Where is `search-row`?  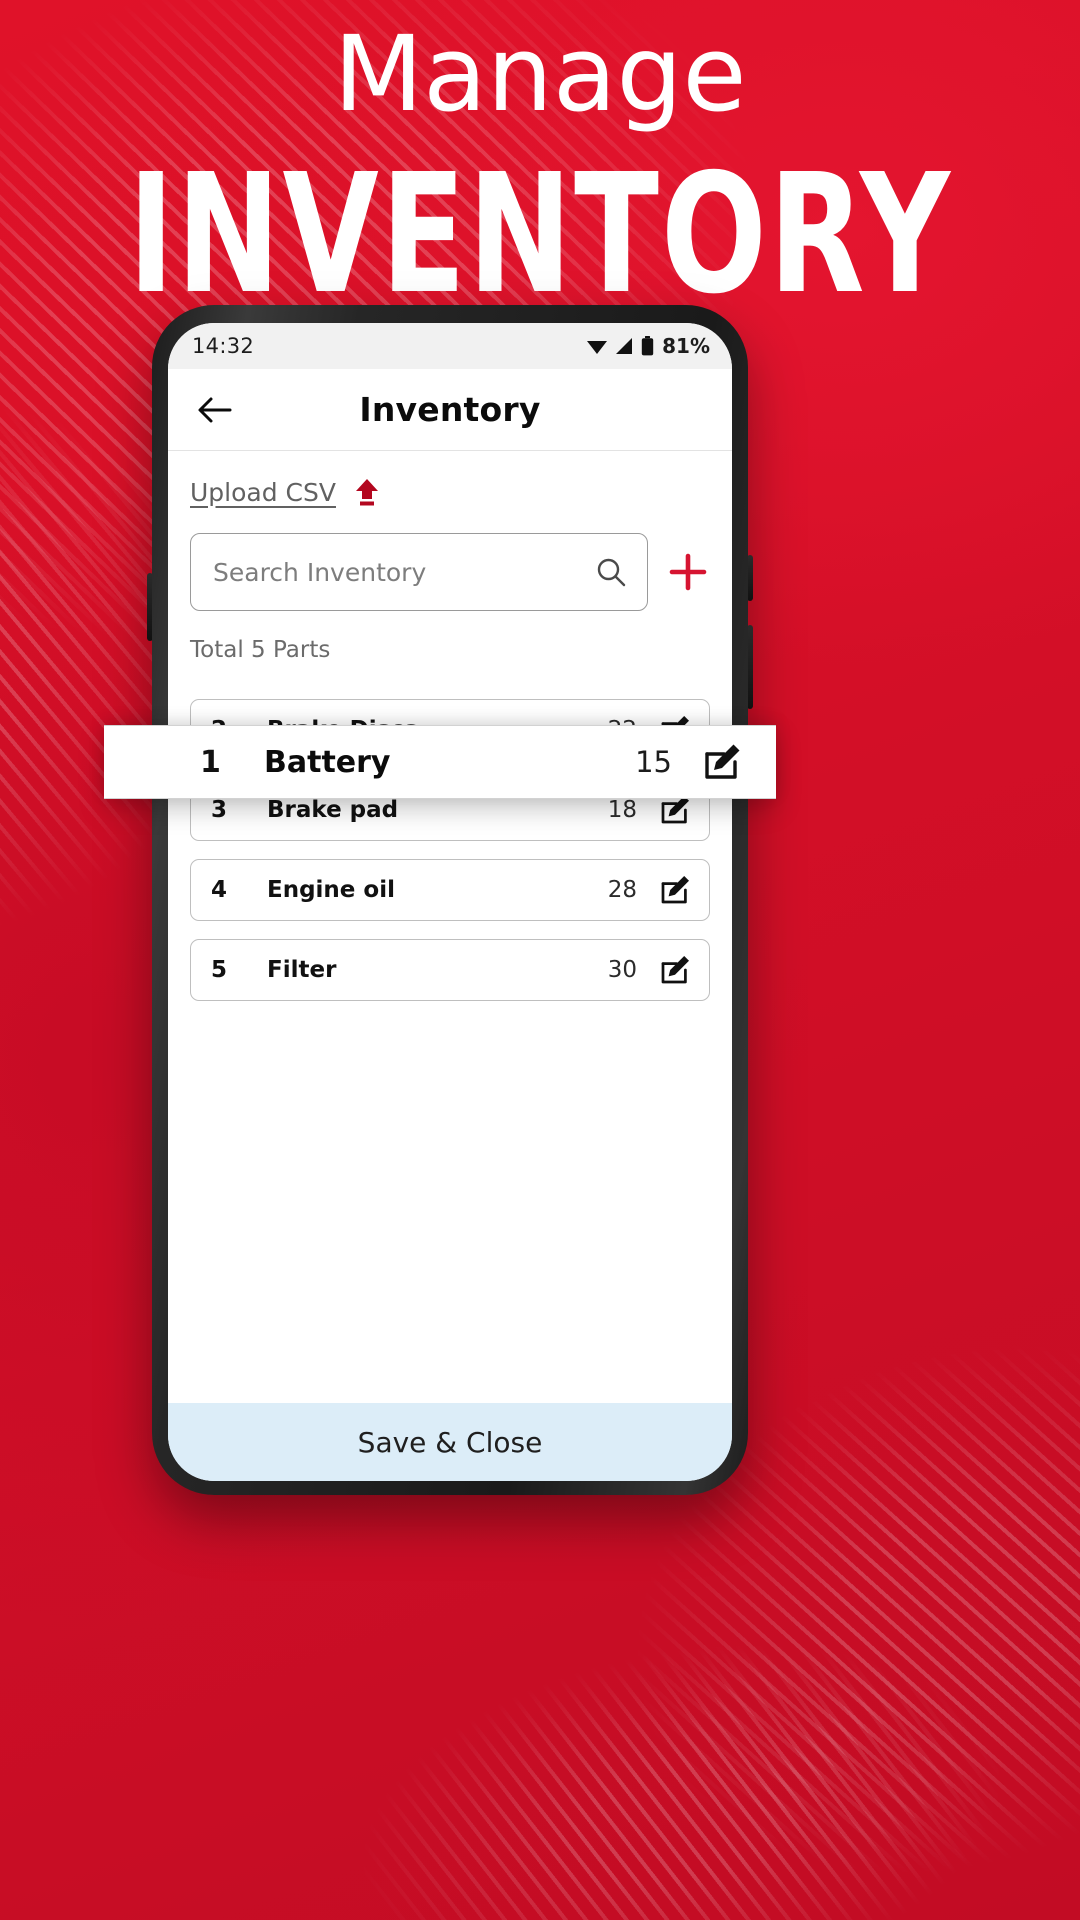
search-row is located at coordinates (450, 572).